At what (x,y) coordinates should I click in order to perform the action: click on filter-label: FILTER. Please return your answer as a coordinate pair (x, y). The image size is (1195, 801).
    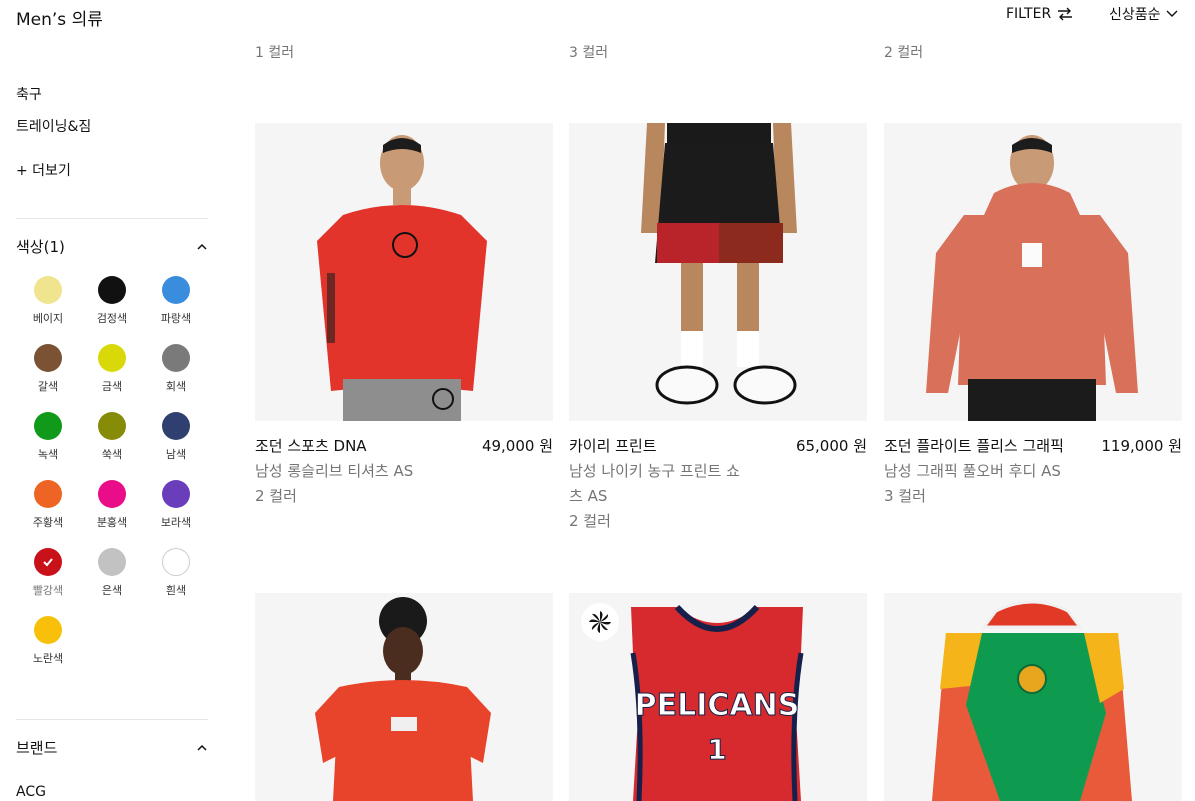
    Looking at the image, I should click on (1029, 14).